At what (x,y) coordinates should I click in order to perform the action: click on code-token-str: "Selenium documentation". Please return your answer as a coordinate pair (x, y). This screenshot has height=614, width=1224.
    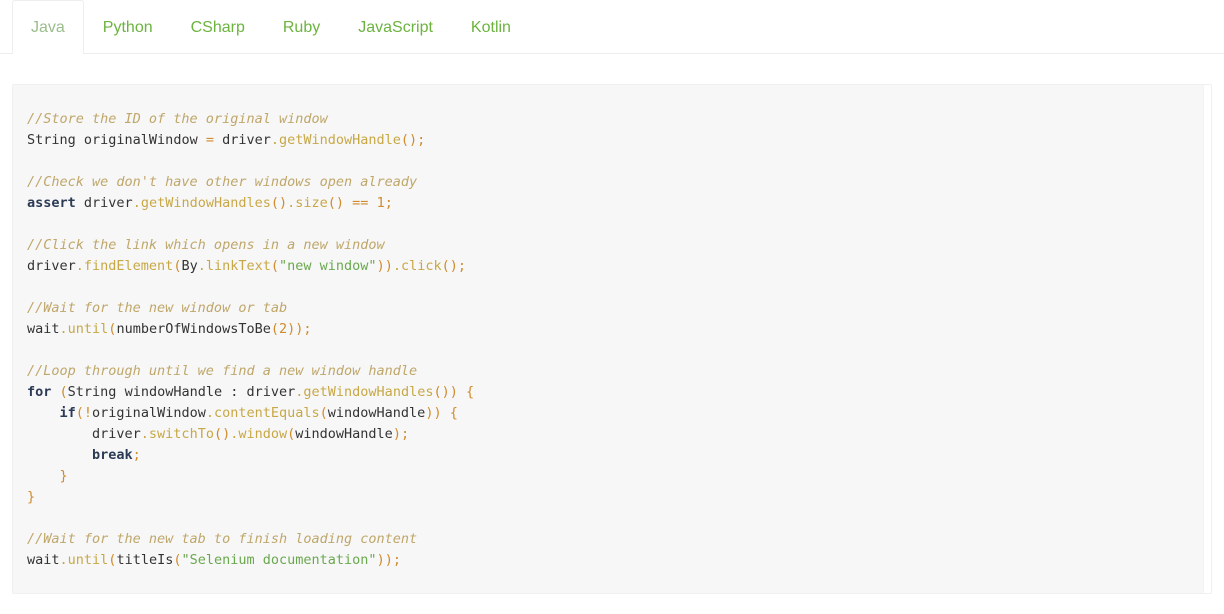
    Looking at the image, I should click on (279, 560).